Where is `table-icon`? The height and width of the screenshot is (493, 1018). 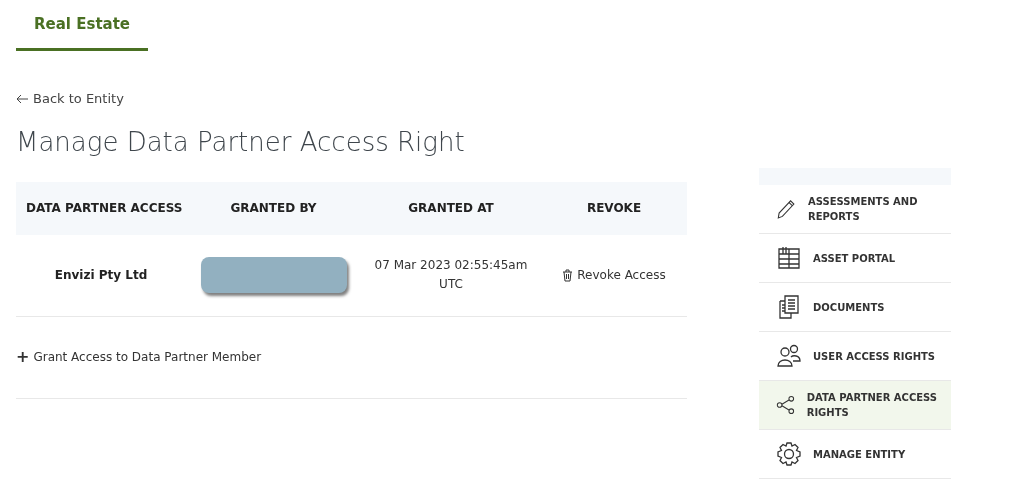
table-icon is located at coordinates (789, 258).